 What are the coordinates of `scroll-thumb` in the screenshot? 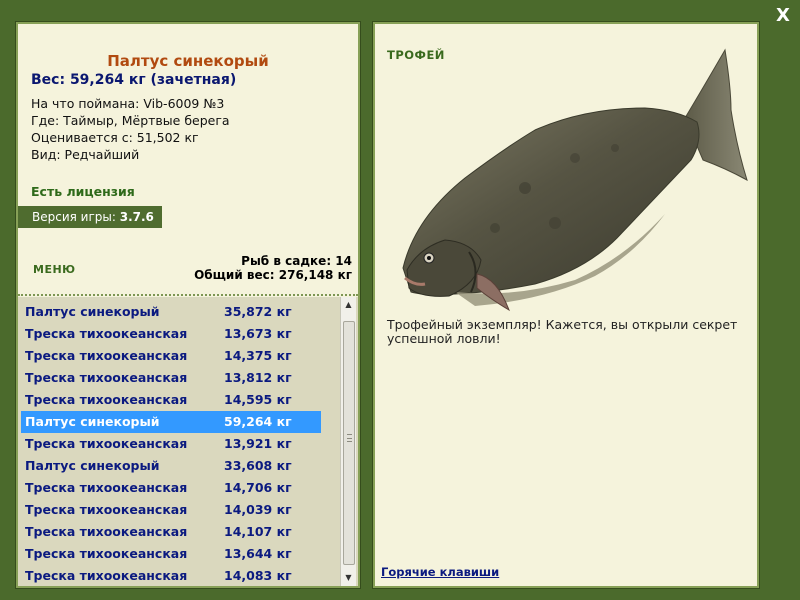 It's located at (349, 443).